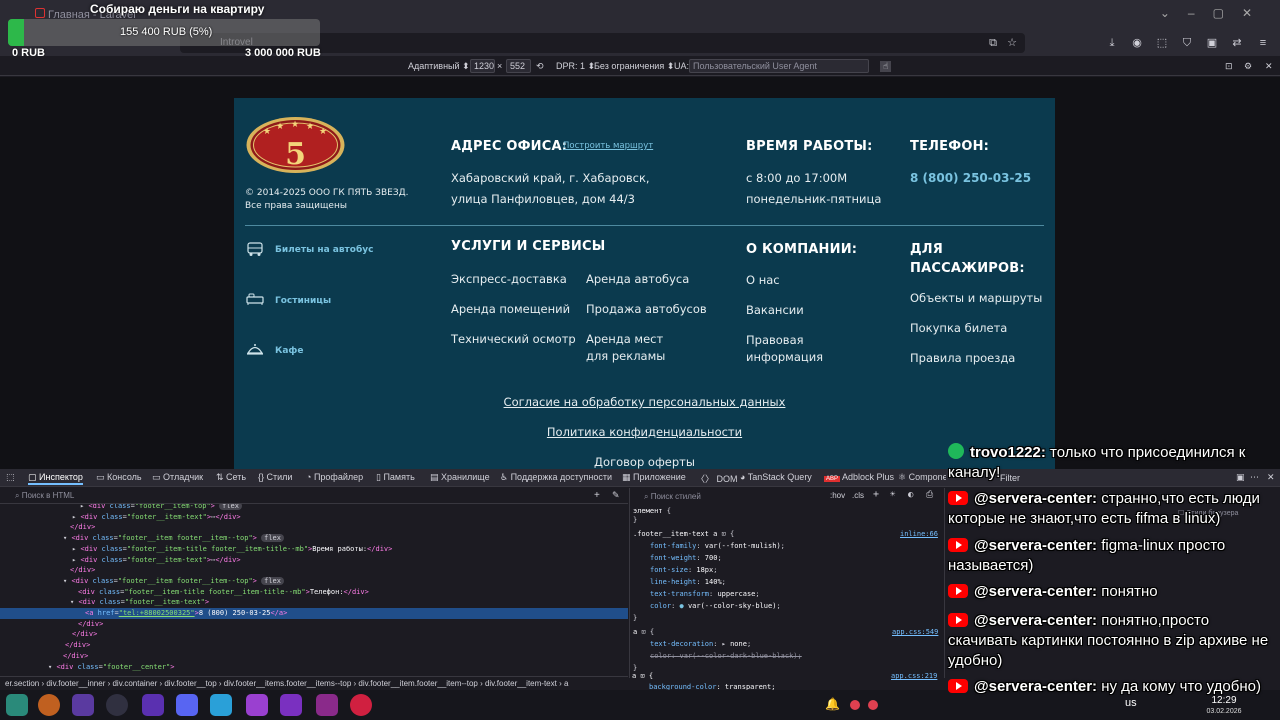  I want to click on tab-network: ⇅ Сеть, so click(231, 477).